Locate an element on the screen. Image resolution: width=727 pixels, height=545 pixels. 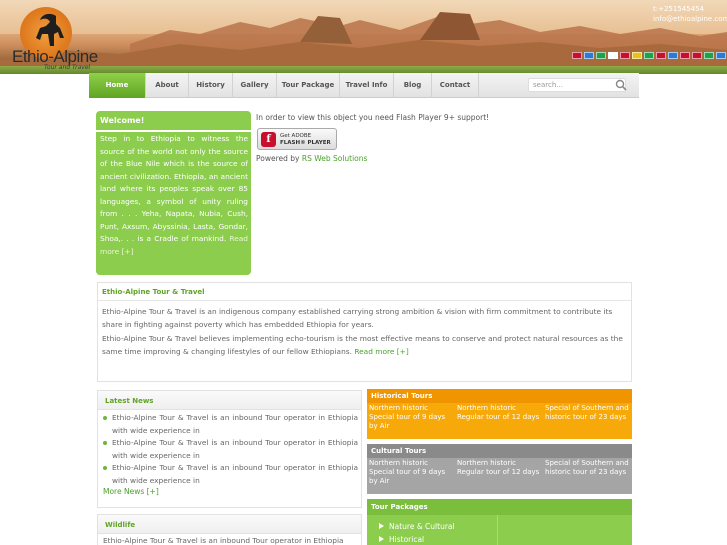
wildlife-title: Wildlife is located at coordinates (120, 525).